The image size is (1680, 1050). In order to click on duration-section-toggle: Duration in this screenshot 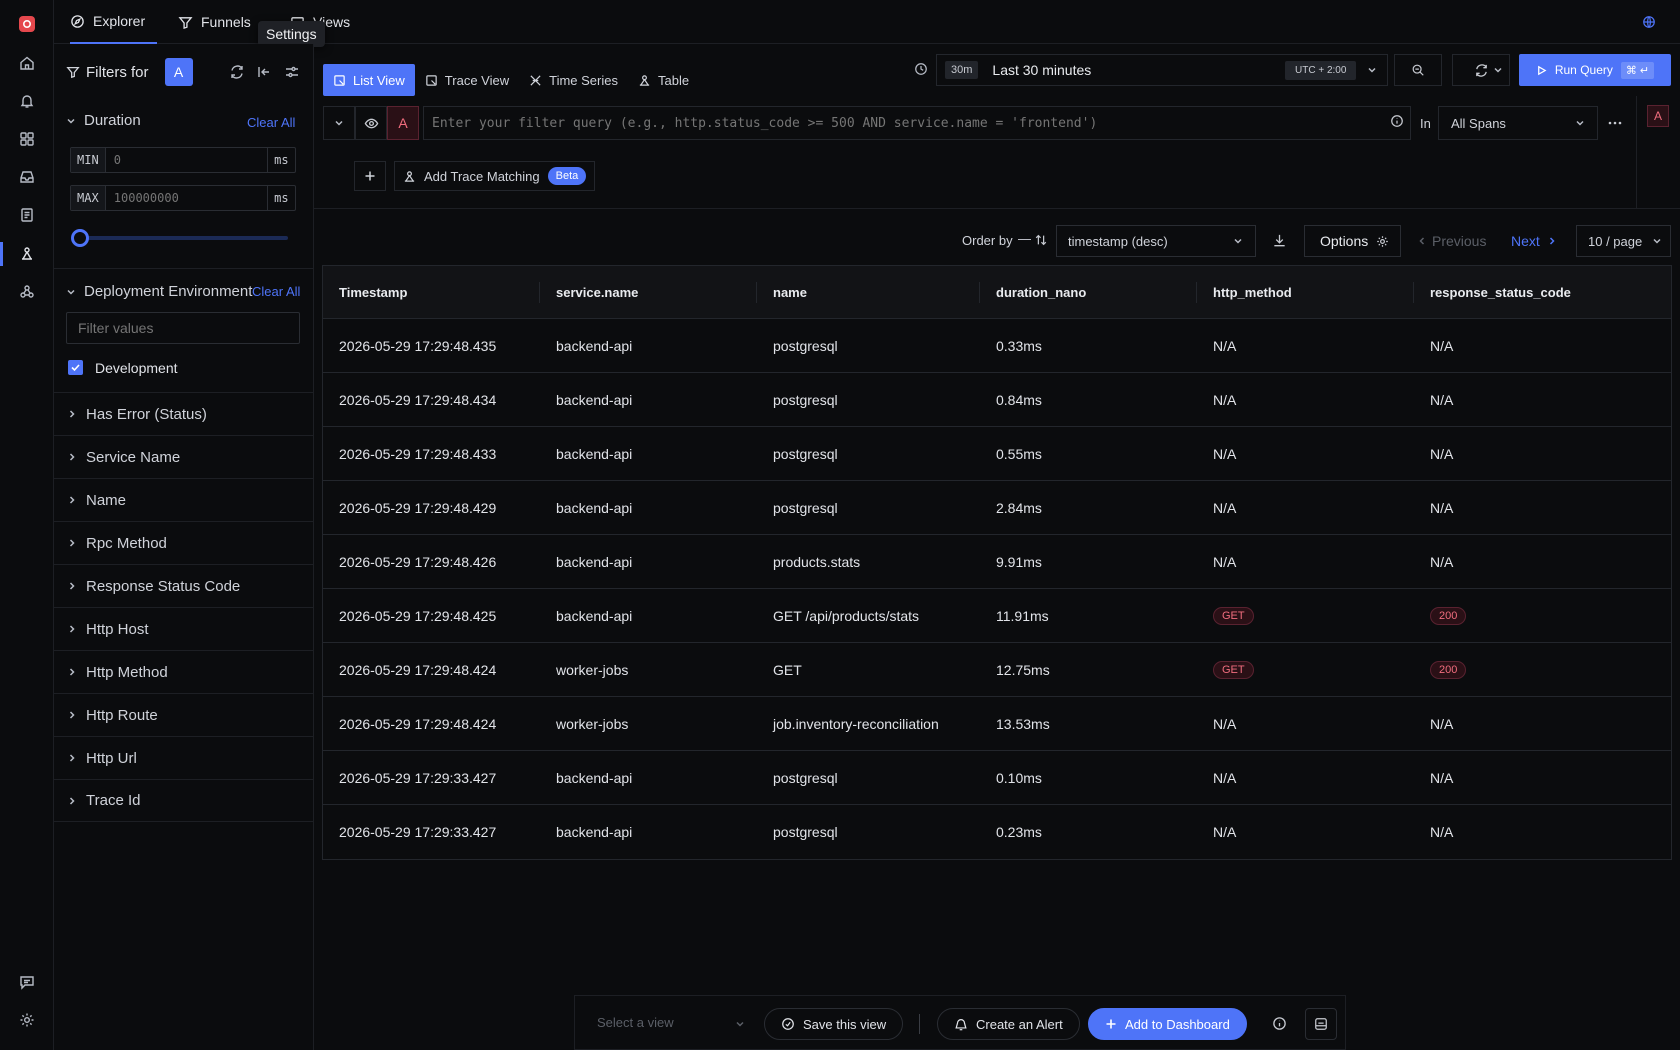, I will do `click(103, 120)`.